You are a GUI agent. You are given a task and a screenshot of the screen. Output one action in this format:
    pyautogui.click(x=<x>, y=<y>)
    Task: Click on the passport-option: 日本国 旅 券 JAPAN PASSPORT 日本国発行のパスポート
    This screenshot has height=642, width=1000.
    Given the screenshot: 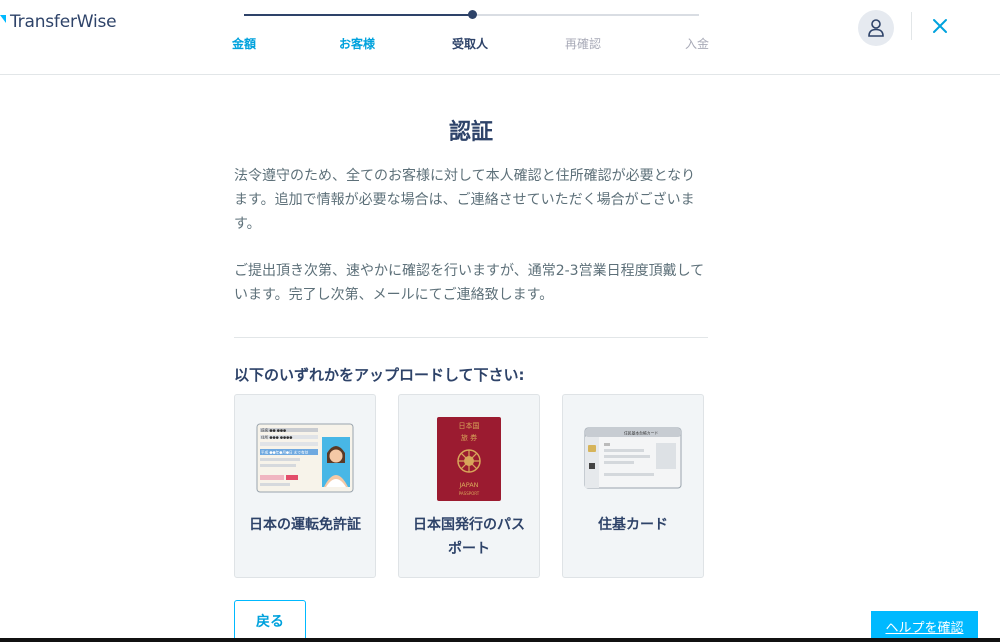 What is the action you would take?
    pyautogui.click(x=469, y=486)
    